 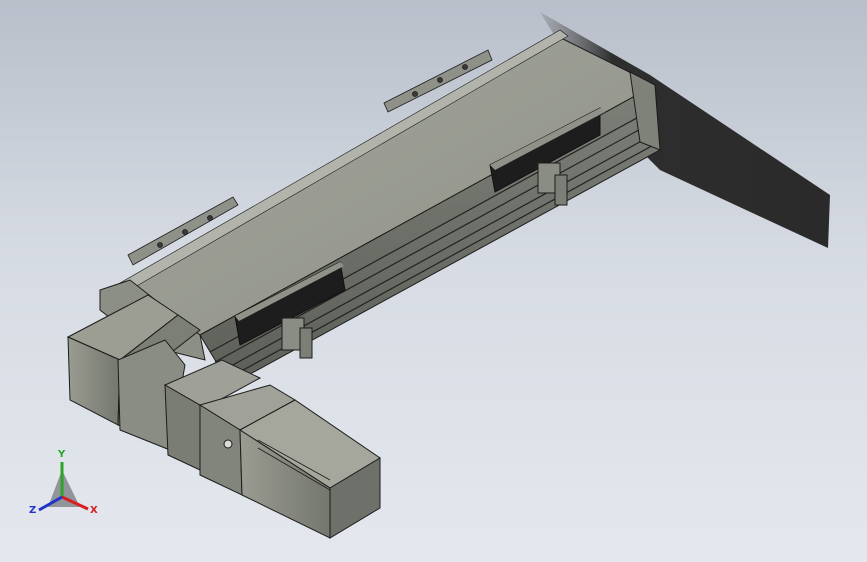 What do you see at coordinates (228, 444) in the screenshot?
I see `flange-hole` at bounding box center [228, 444].